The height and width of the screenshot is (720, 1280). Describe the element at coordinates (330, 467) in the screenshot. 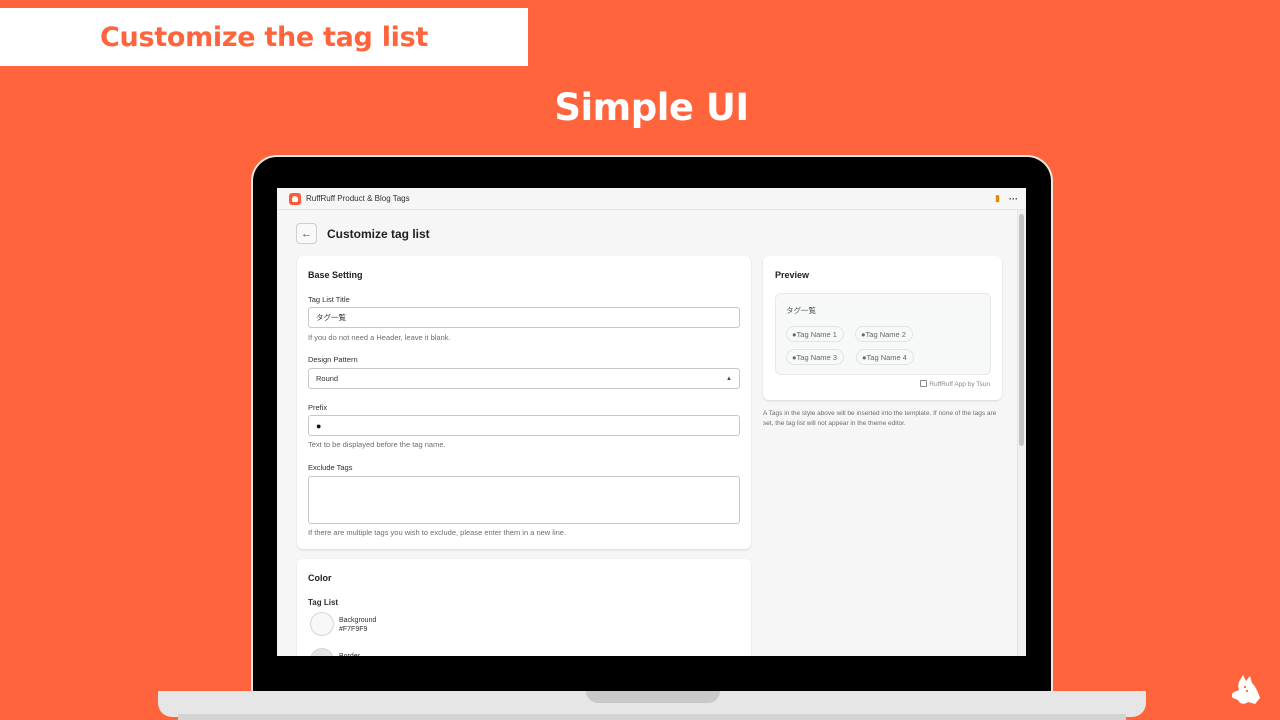

I see `exclude-tags-label: Exclude Tags` at that location.